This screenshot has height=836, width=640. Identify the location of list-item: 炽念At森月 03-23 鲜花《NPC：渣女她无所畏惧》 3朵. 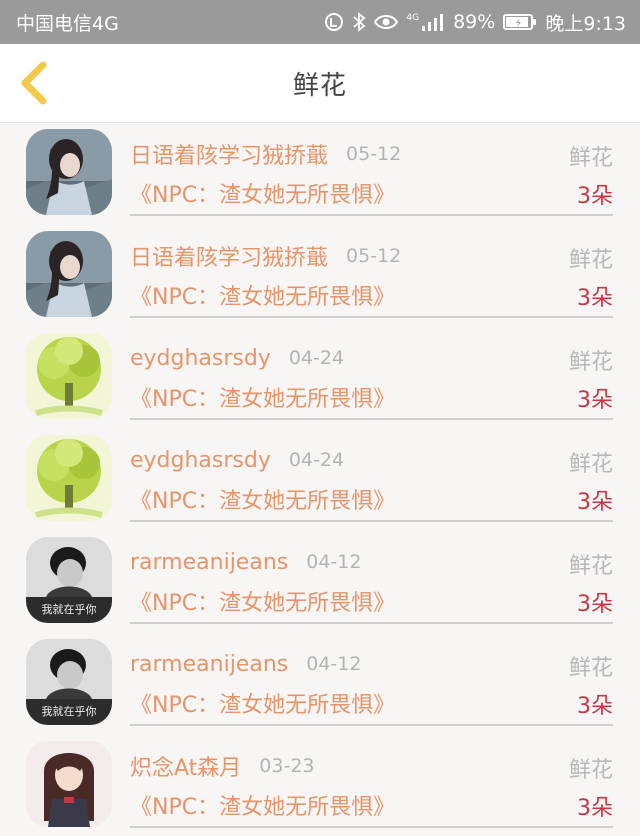
(320, 785).